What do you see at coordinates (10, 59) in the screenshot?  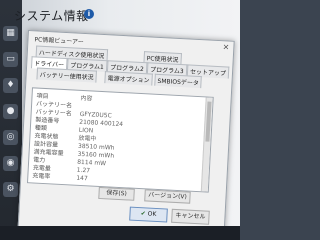 I see `device-icon: ▭` at bounding box center [10, 59].